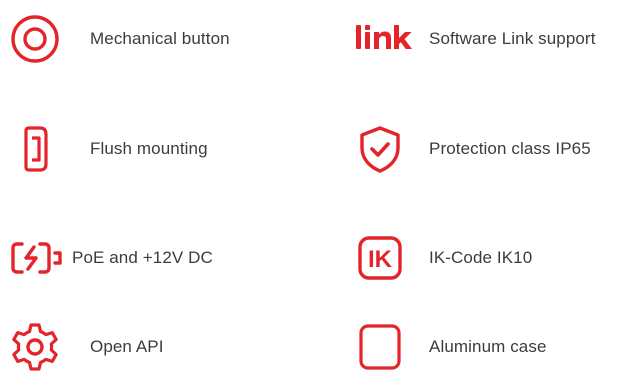 The width and height of the screenshot is (644, 390). I want to click on ik-icon-text: IK, so click(380, 259).